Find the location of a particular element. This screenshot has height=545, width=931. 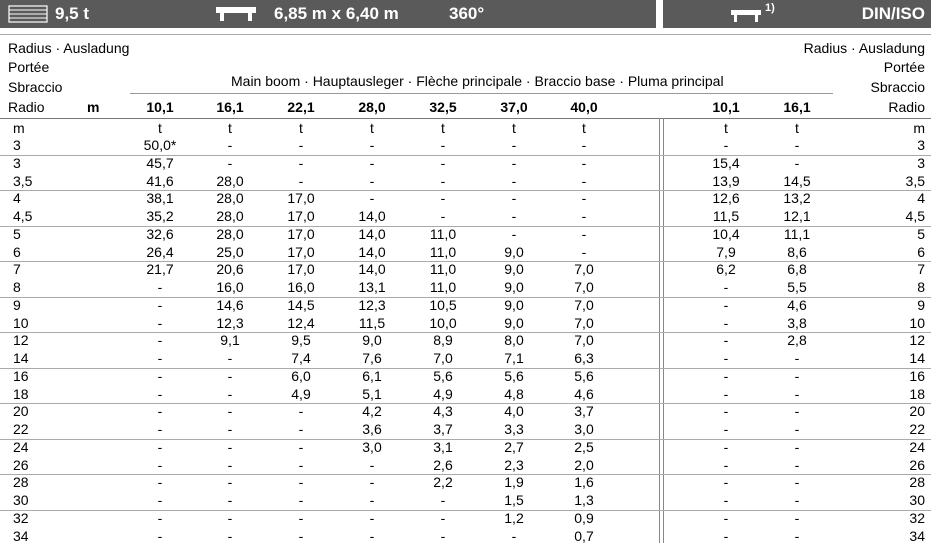

table-row-radius-right: 12 is located at coordinates (917, 340).